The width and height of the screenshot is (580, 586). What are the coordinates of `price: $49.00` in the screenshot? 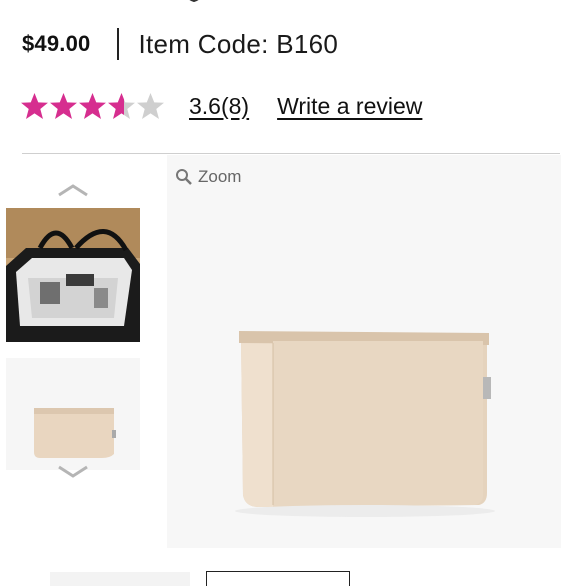 It's located at (56, 43).